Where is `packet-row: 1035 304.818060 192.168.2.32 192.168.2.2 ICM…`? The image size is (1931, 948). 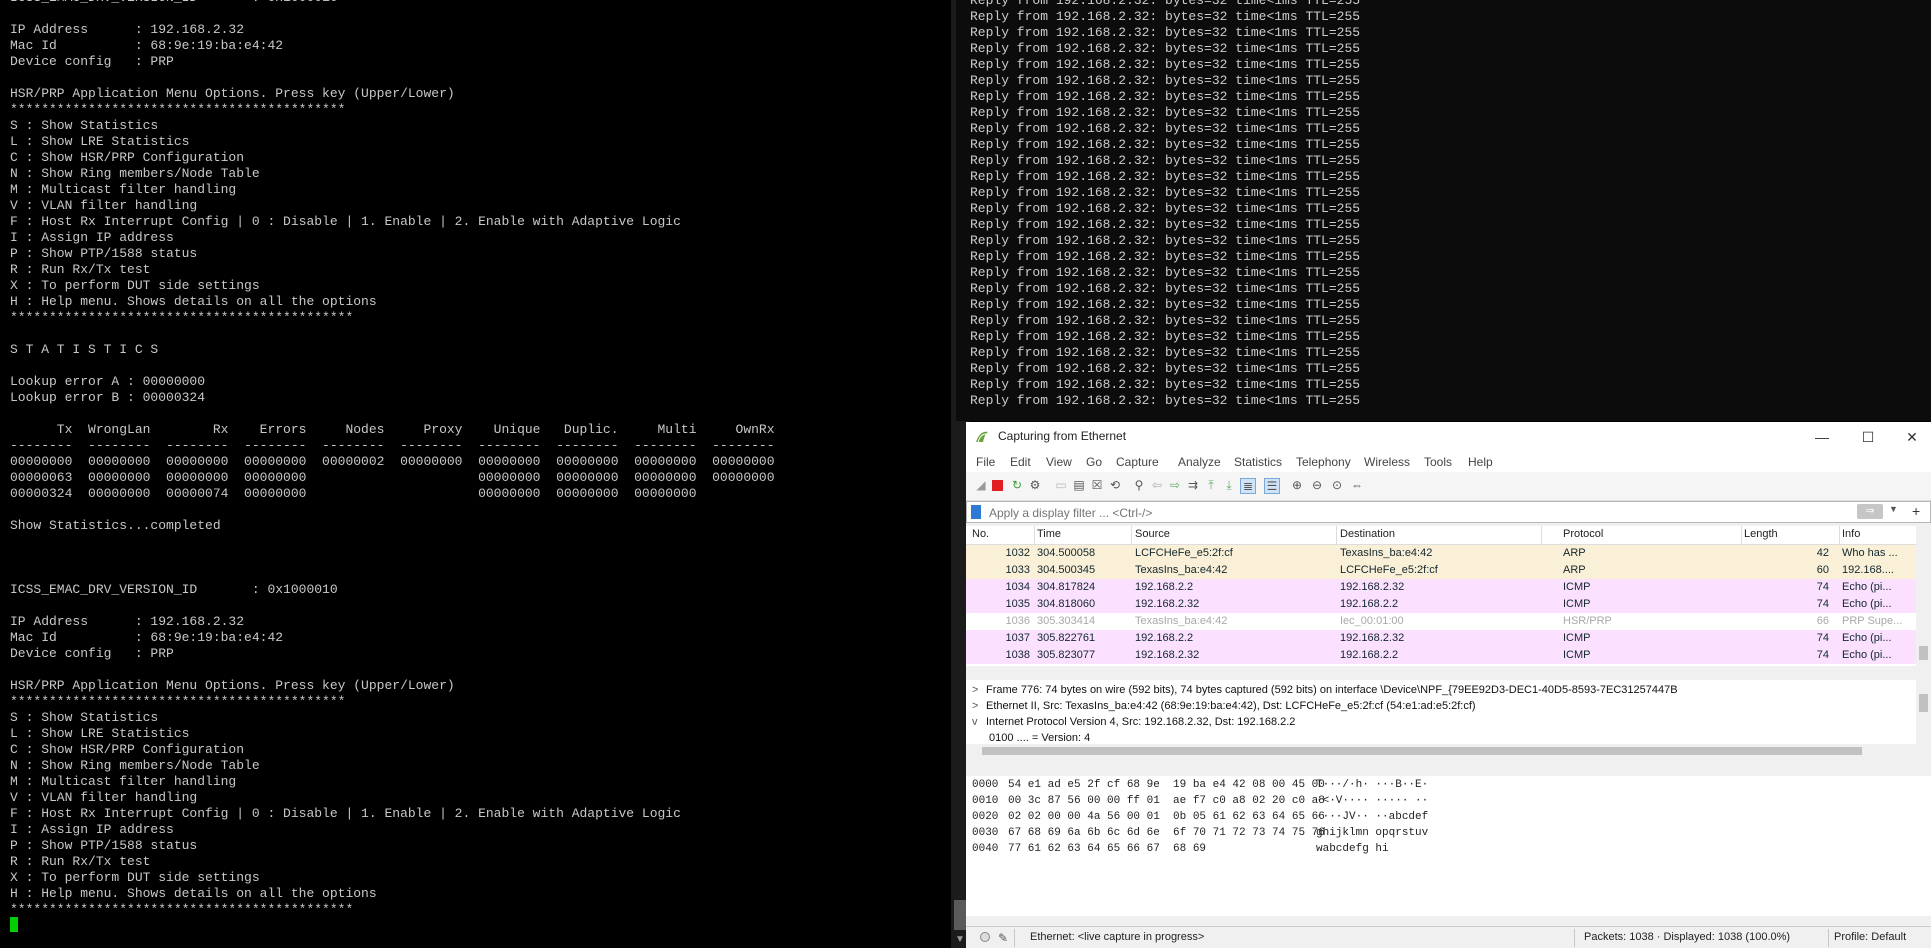
packet-row: 1035 304.818060 192.168.2.32 192.168.2.2 ICM… is located at coordinates (1441, 604).